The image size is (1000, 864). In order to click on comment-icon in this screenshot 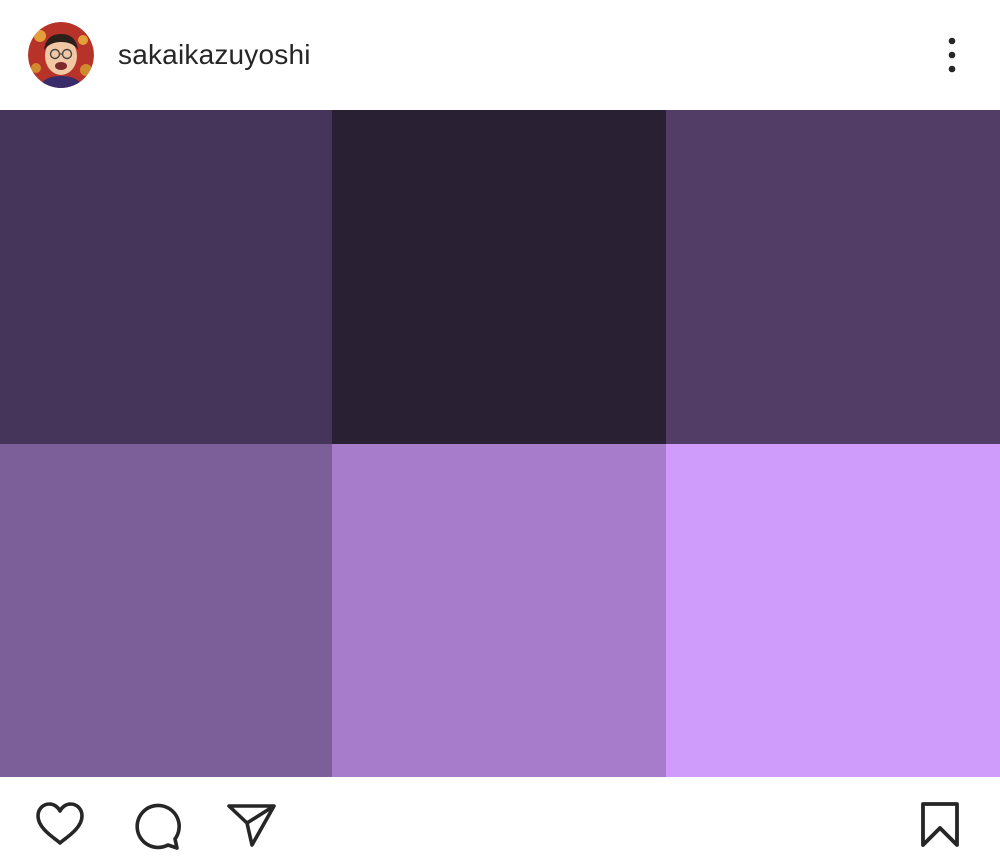, I will do `click(158, 826)`.